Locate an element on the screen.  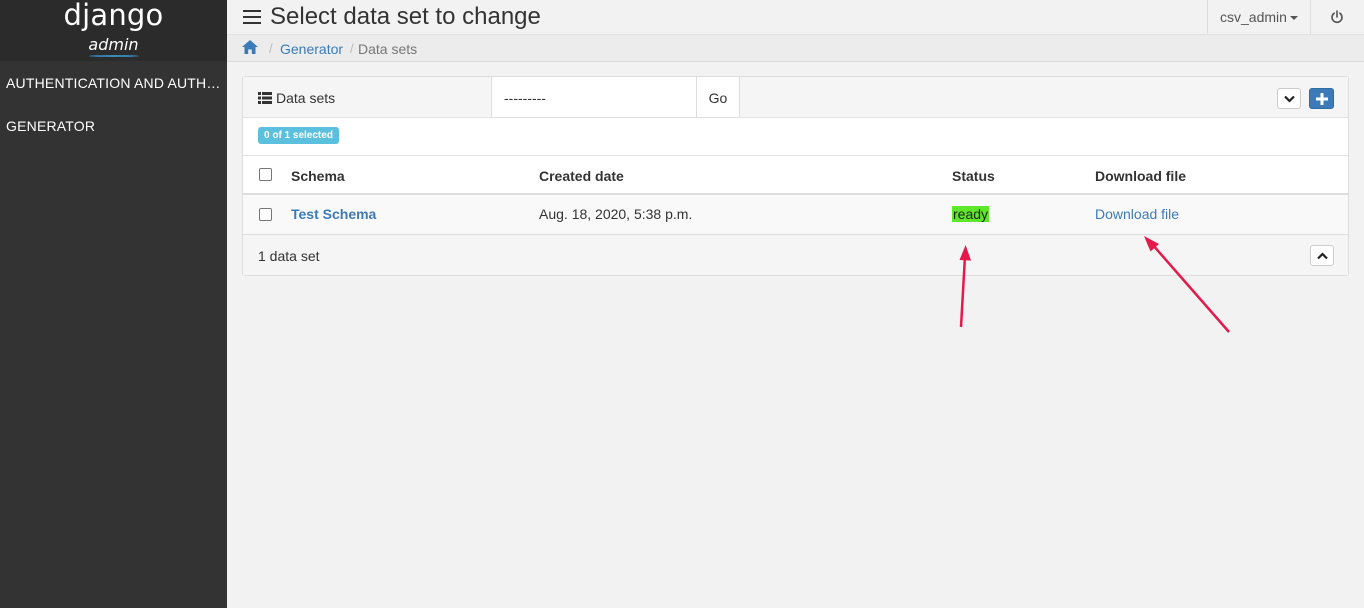
annotation-arrow-download is located at coordinates (1187, 284).